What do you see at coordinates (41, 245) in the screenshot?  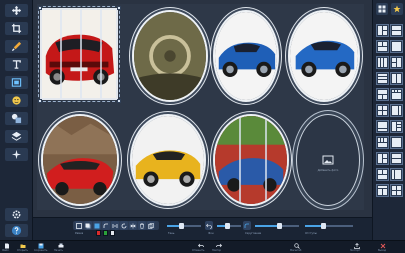 I see `menu-save` at bounding box center [41, 245].